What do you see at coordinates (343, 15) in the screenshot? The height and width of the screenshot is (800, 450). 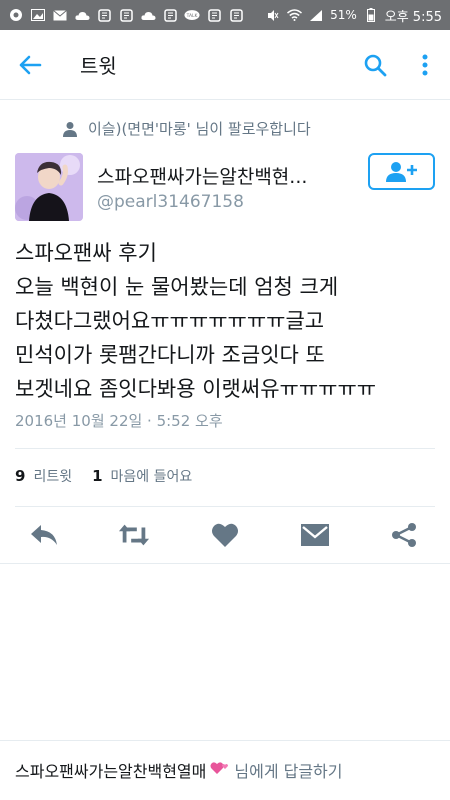 I see `battery-percent: 51%` at bounding box center [343, 15].